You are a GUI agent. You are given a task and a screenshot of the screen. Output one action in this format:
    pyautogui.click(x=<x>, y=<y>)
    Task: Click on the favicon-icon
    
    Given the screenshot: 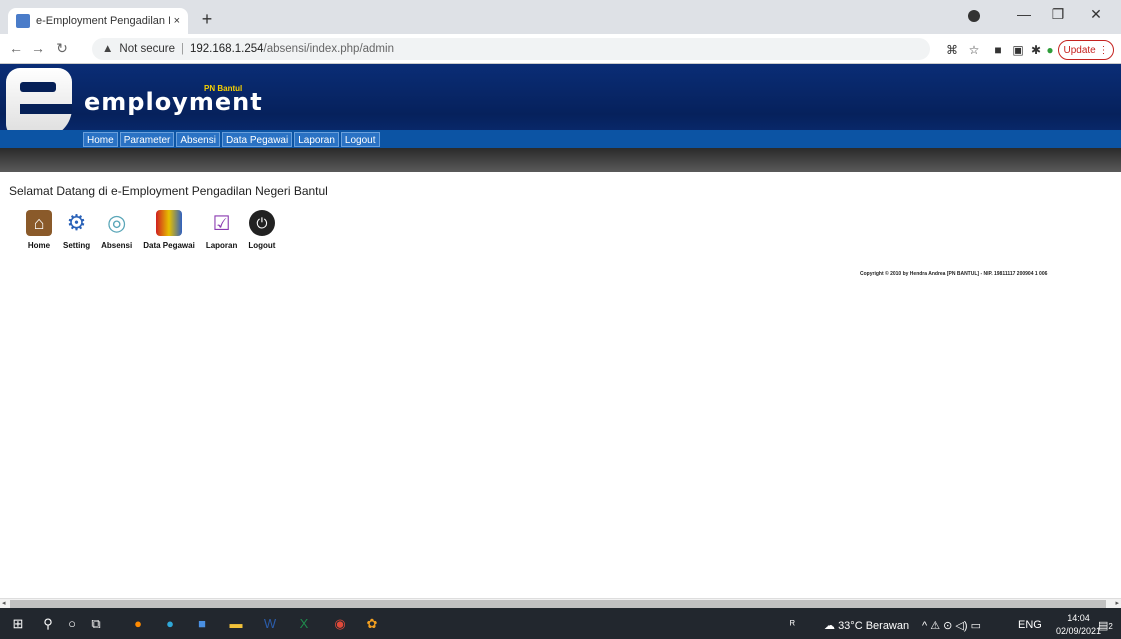 What is the action you would take?
    pyautogui.click(x=23, y=21)
    